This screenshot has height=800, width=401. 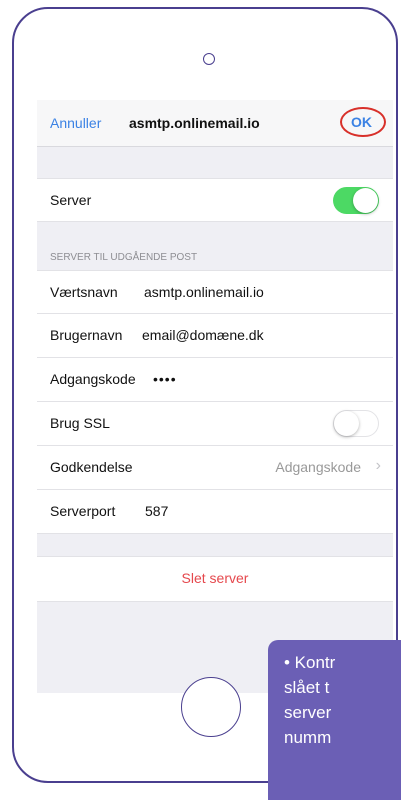 What do you see at coordinates (75, 123) in the screenshot?
I see `cancel-button: Annuller` at bounding box center [75, 123].